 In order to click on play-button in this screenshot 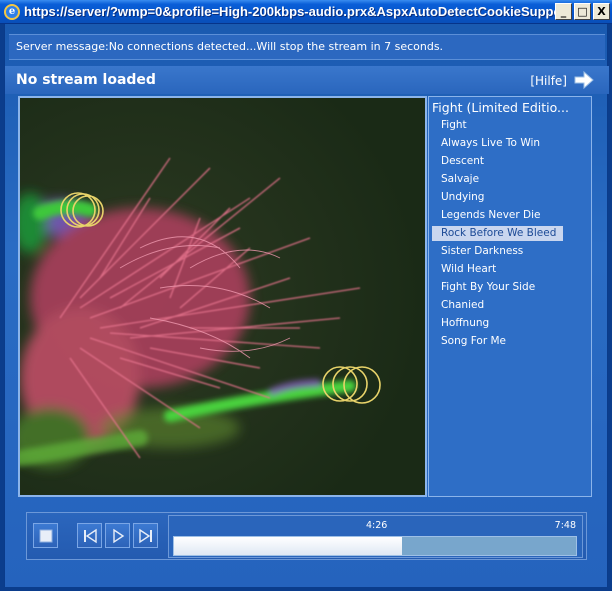, I will do `click(117, 535)`.